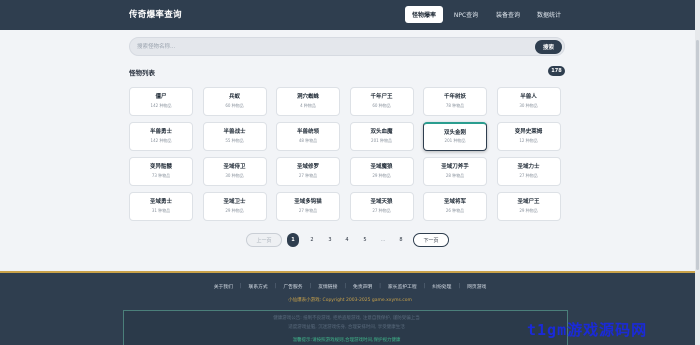 Image resolution: width=700 pixels, height=345 pixels. What do you see at coordinates (528, 202) in the screenshot?
I see `monster-name: 圣域尸王` at bounding box center [528, 202].